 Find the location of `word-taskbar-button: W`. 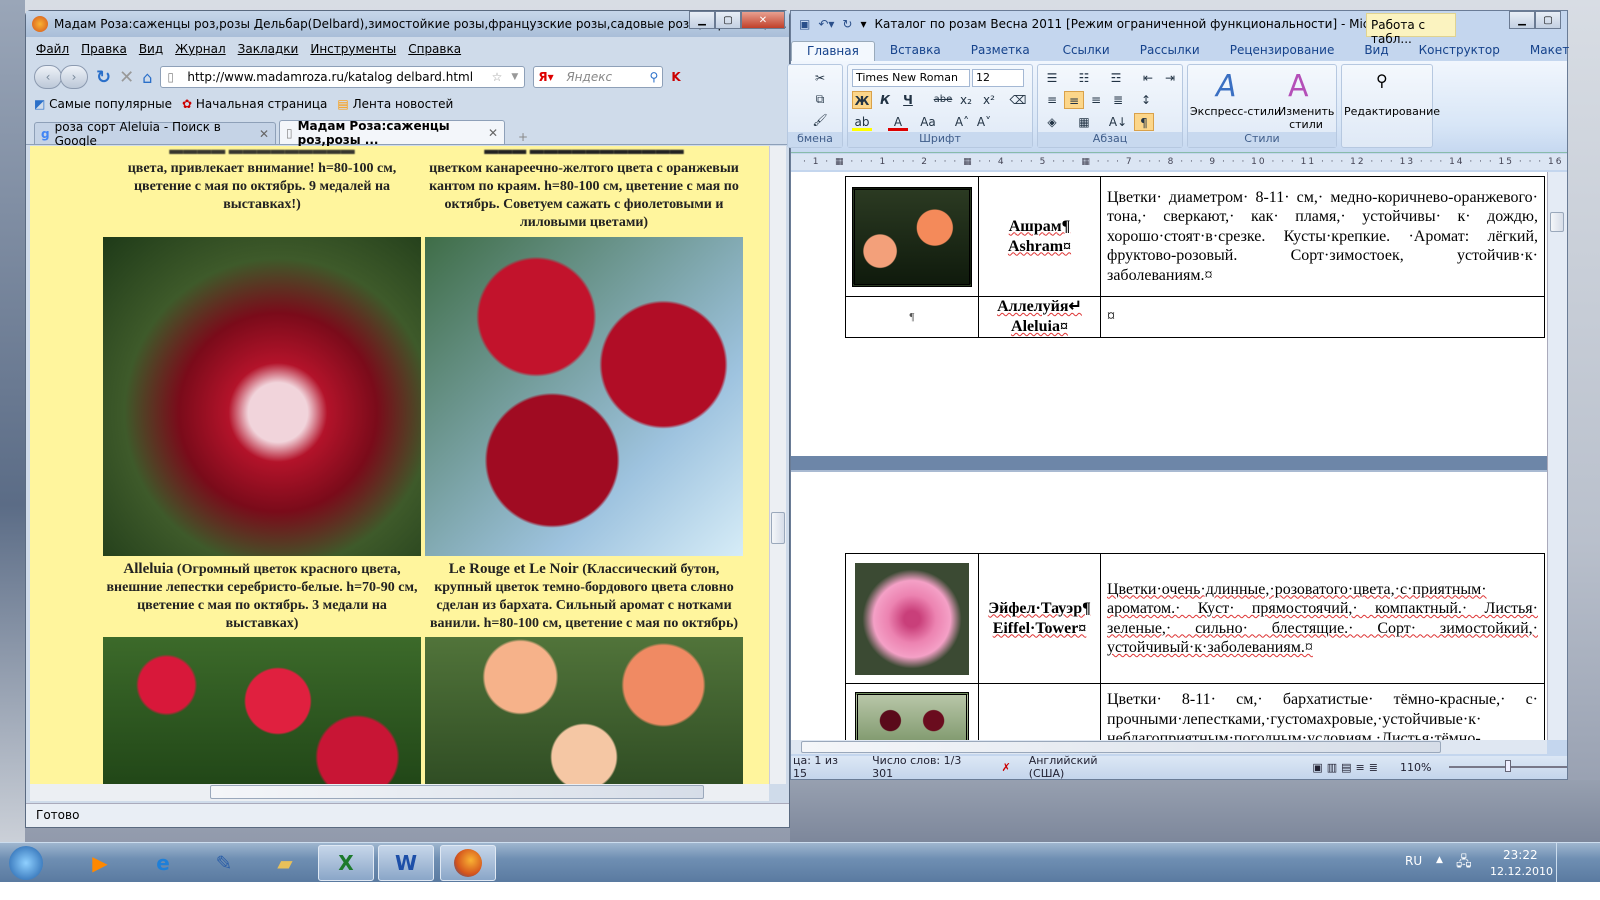

word-taskbar-button: W is located at coordinates (406, 863).